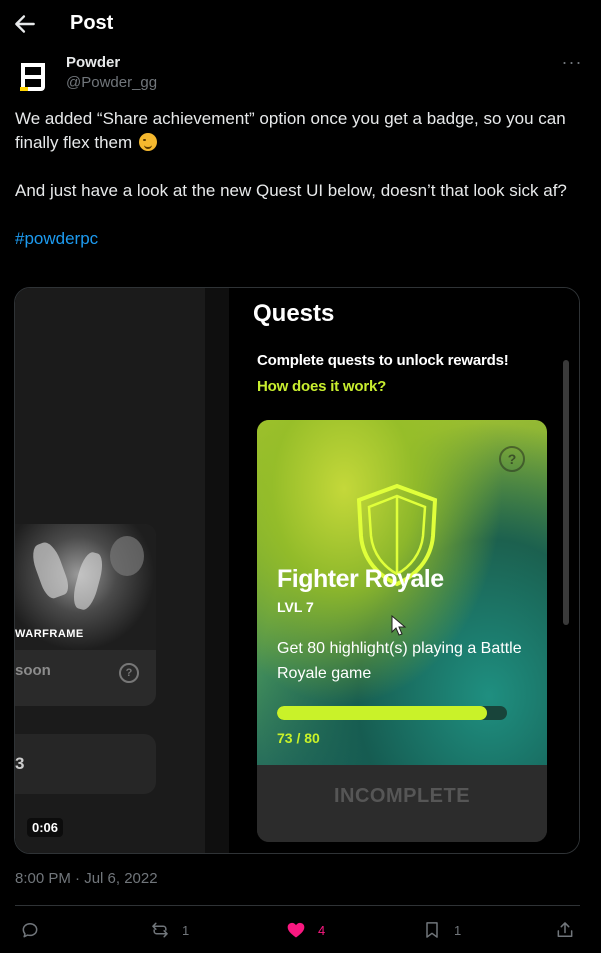 The height and width of the screenshot is (953, 601). I want to click on more-dots-icon: ···, so click(572, 62).